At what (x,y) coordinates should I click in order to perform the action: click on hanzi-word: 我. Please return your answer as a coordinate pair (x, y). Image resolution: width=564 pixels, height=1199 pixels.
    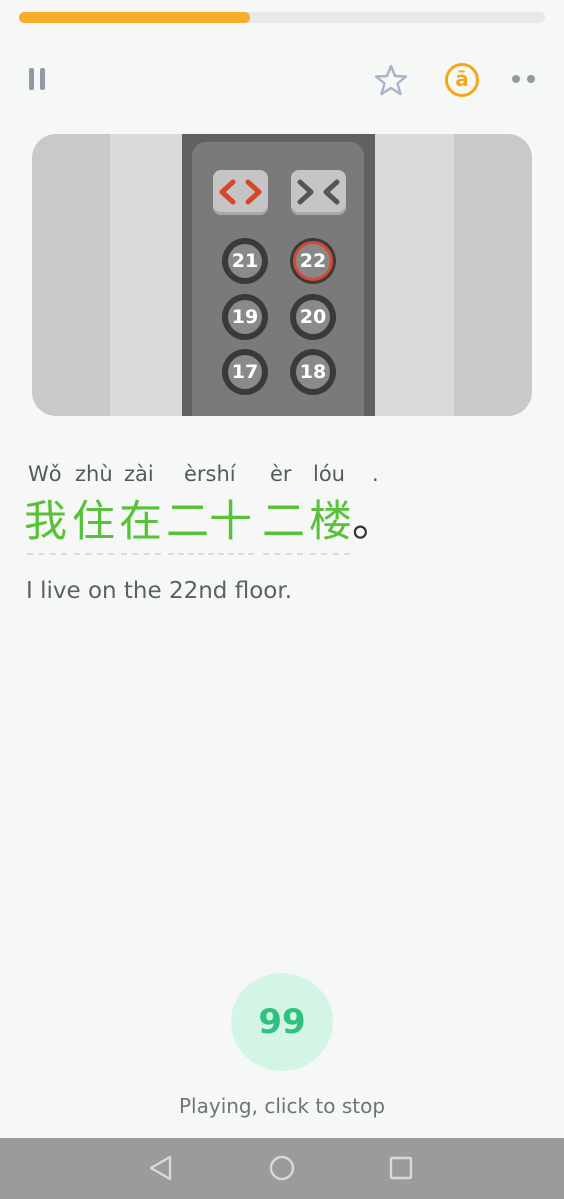
    Looking at the image, I should click on (45, 522).